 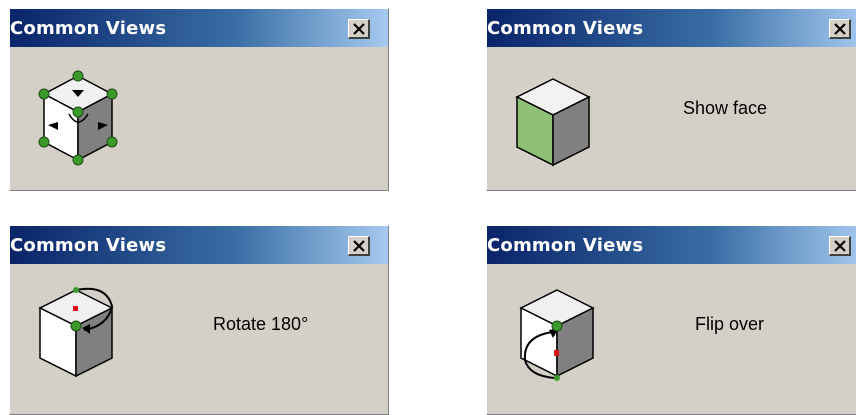 What do you see at coordinates (261, 324) in the screenshot?
I see `caption: Rotate 180°` at bounding box center [261, 324].